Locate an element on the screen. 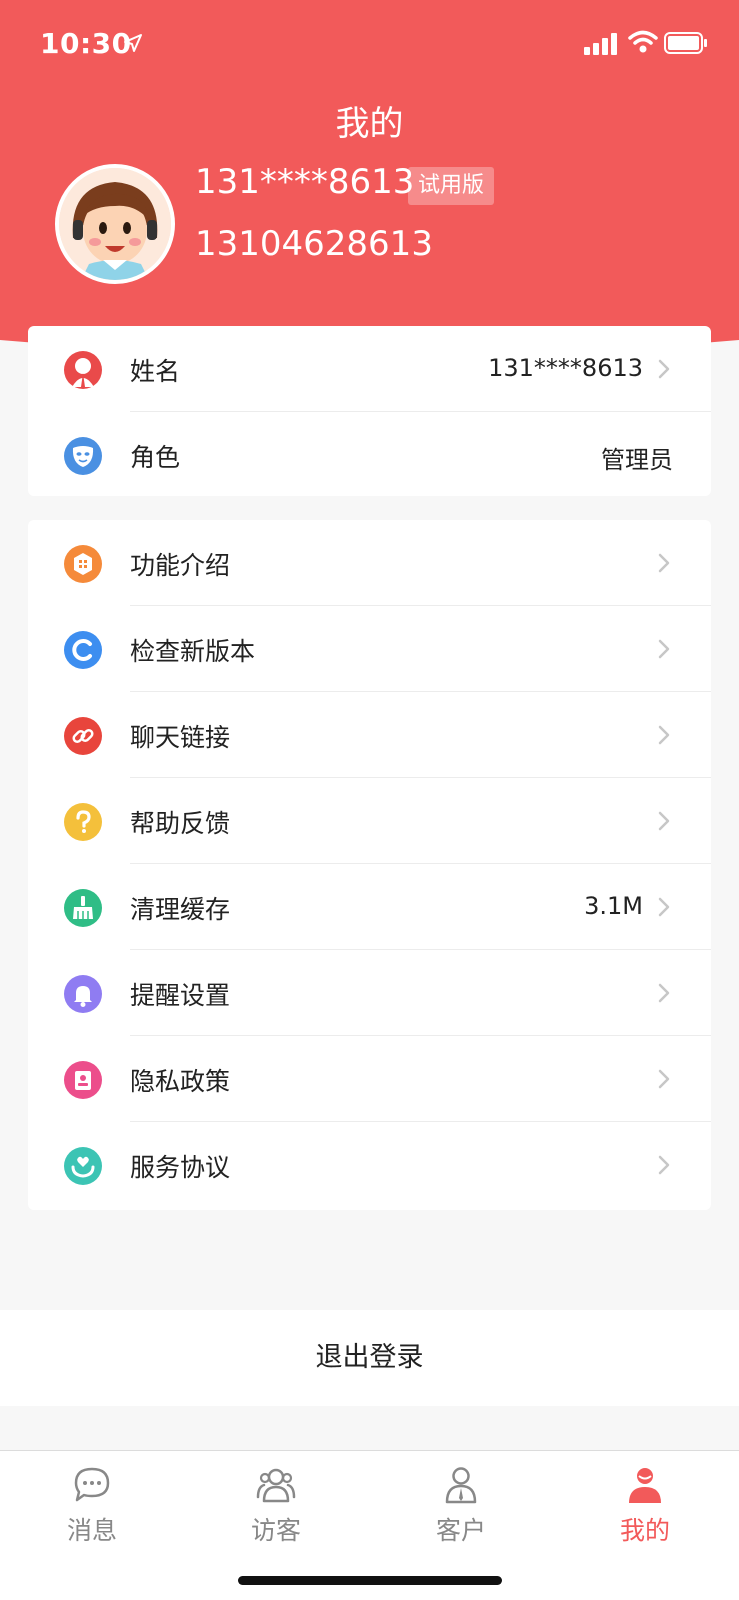 This screenshot has height=1600, width=739. me-icon is located at coordinates (645, 1485).